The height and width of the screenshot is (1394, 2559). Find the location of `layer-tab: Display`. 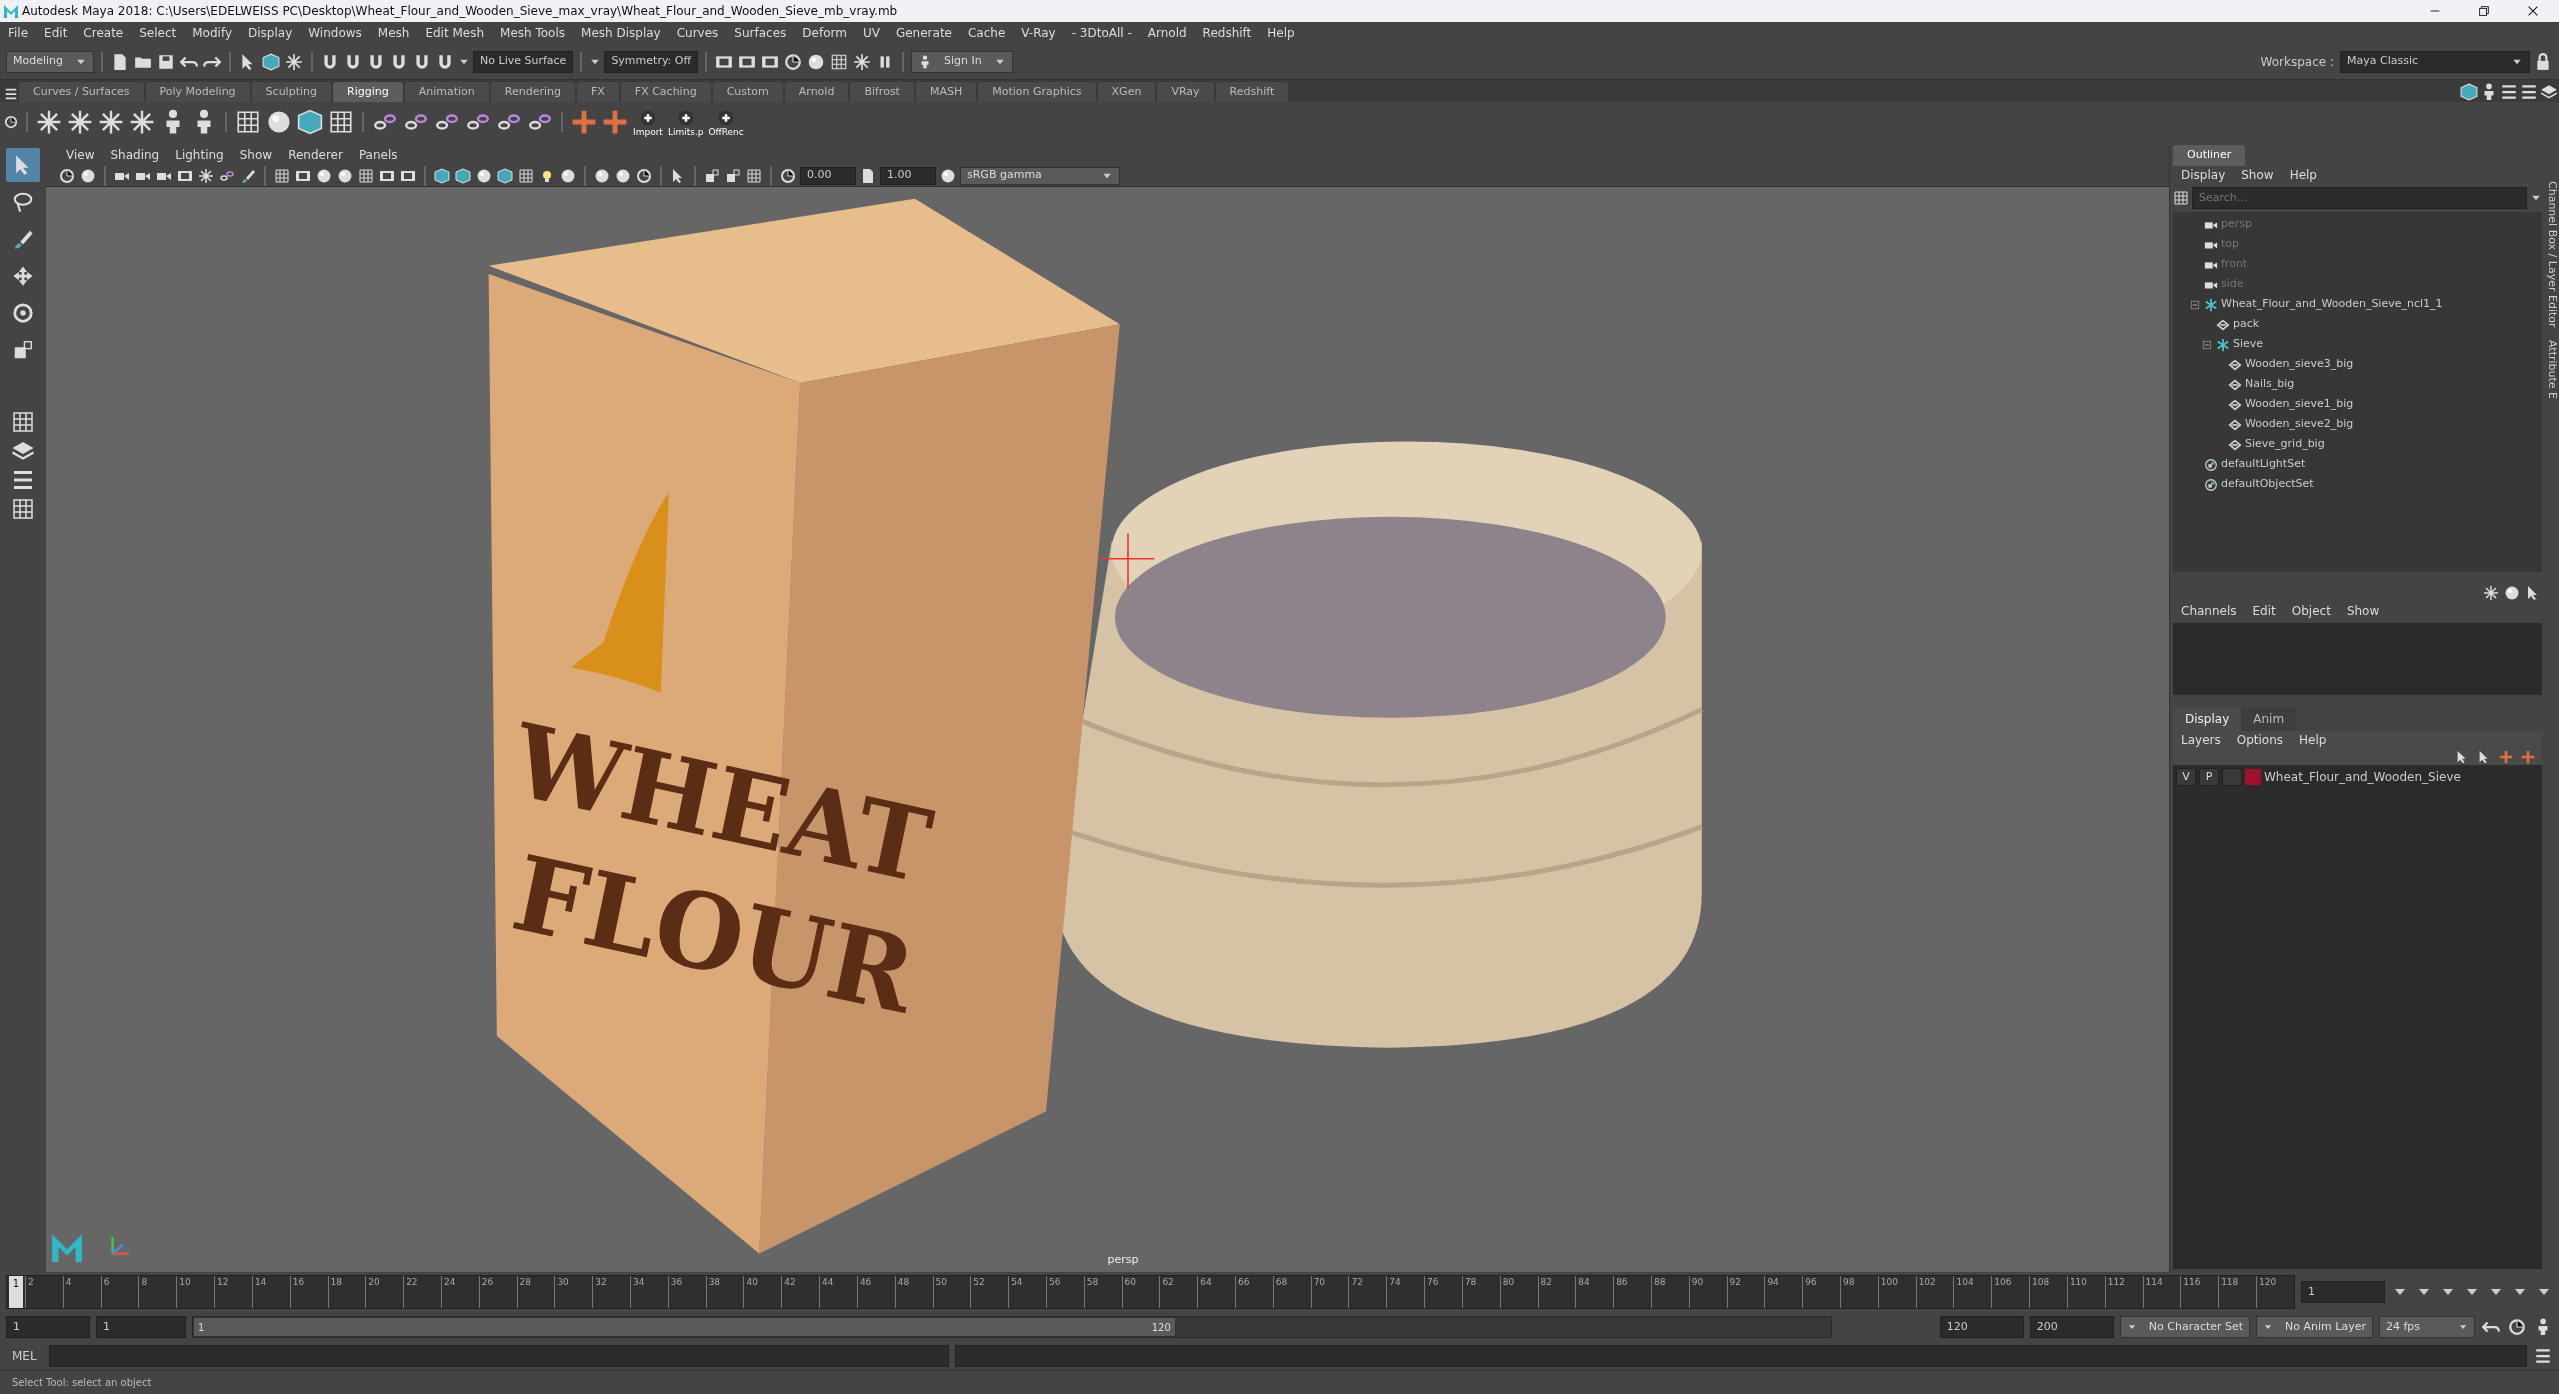

layer-tab: Display is located at coordinates (2207, 718).